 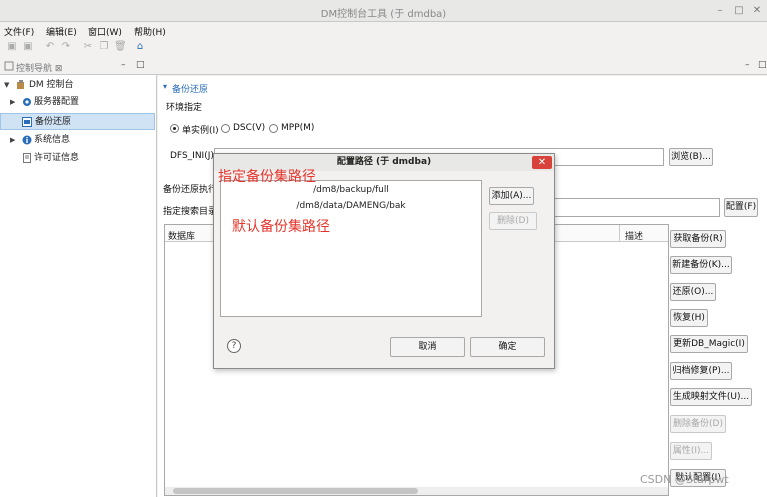 What do you see at coordinates (720, 11) in the screenshot?
I see `minimize-icon: –` at bounding box center [720, 11].